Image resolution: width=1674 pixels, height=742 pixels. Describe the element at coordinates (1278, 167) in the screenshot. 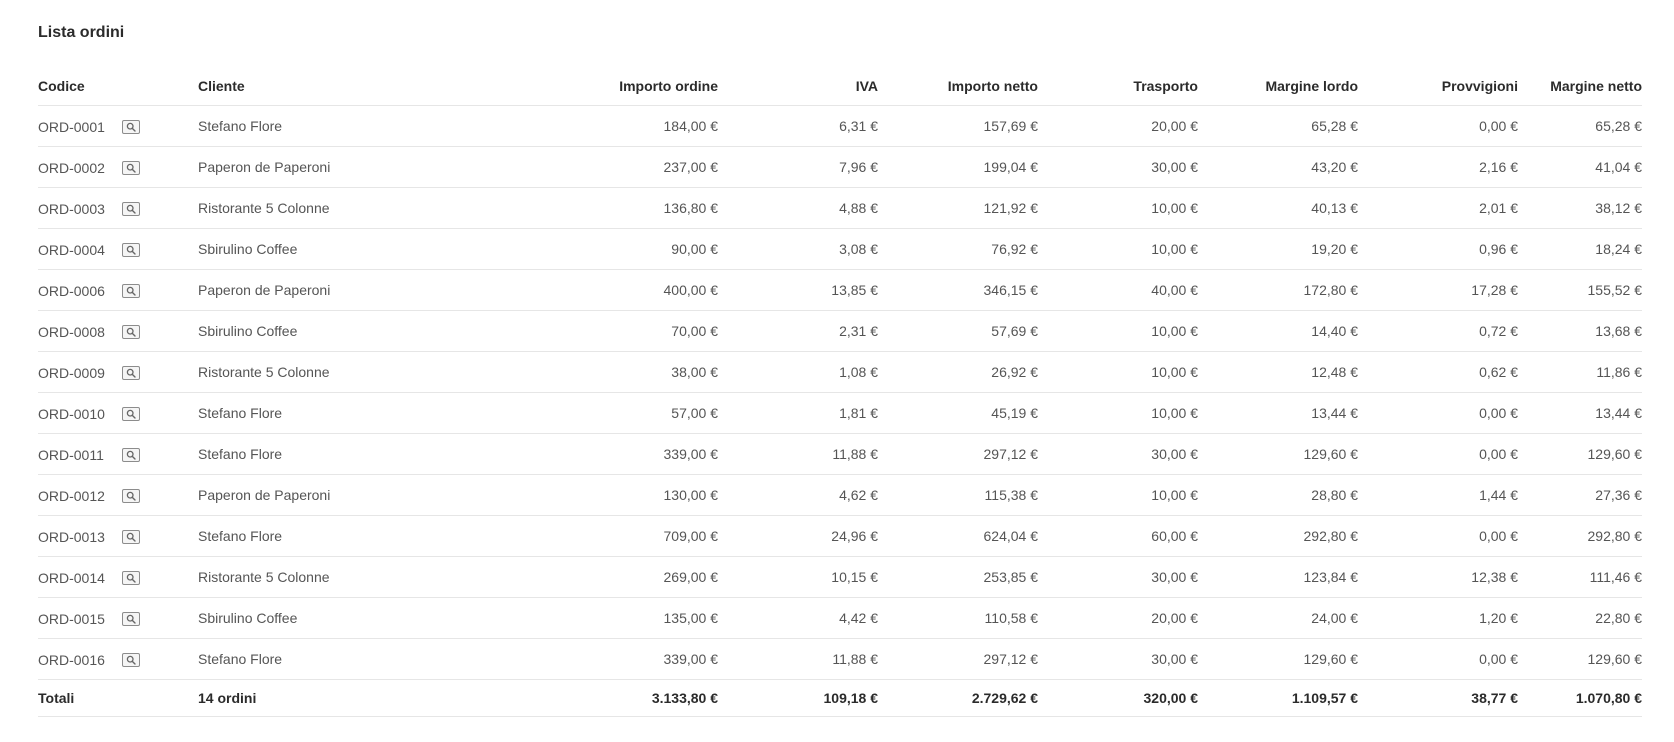

I see `cell-margine-lordo: 43,20 €` at that location.